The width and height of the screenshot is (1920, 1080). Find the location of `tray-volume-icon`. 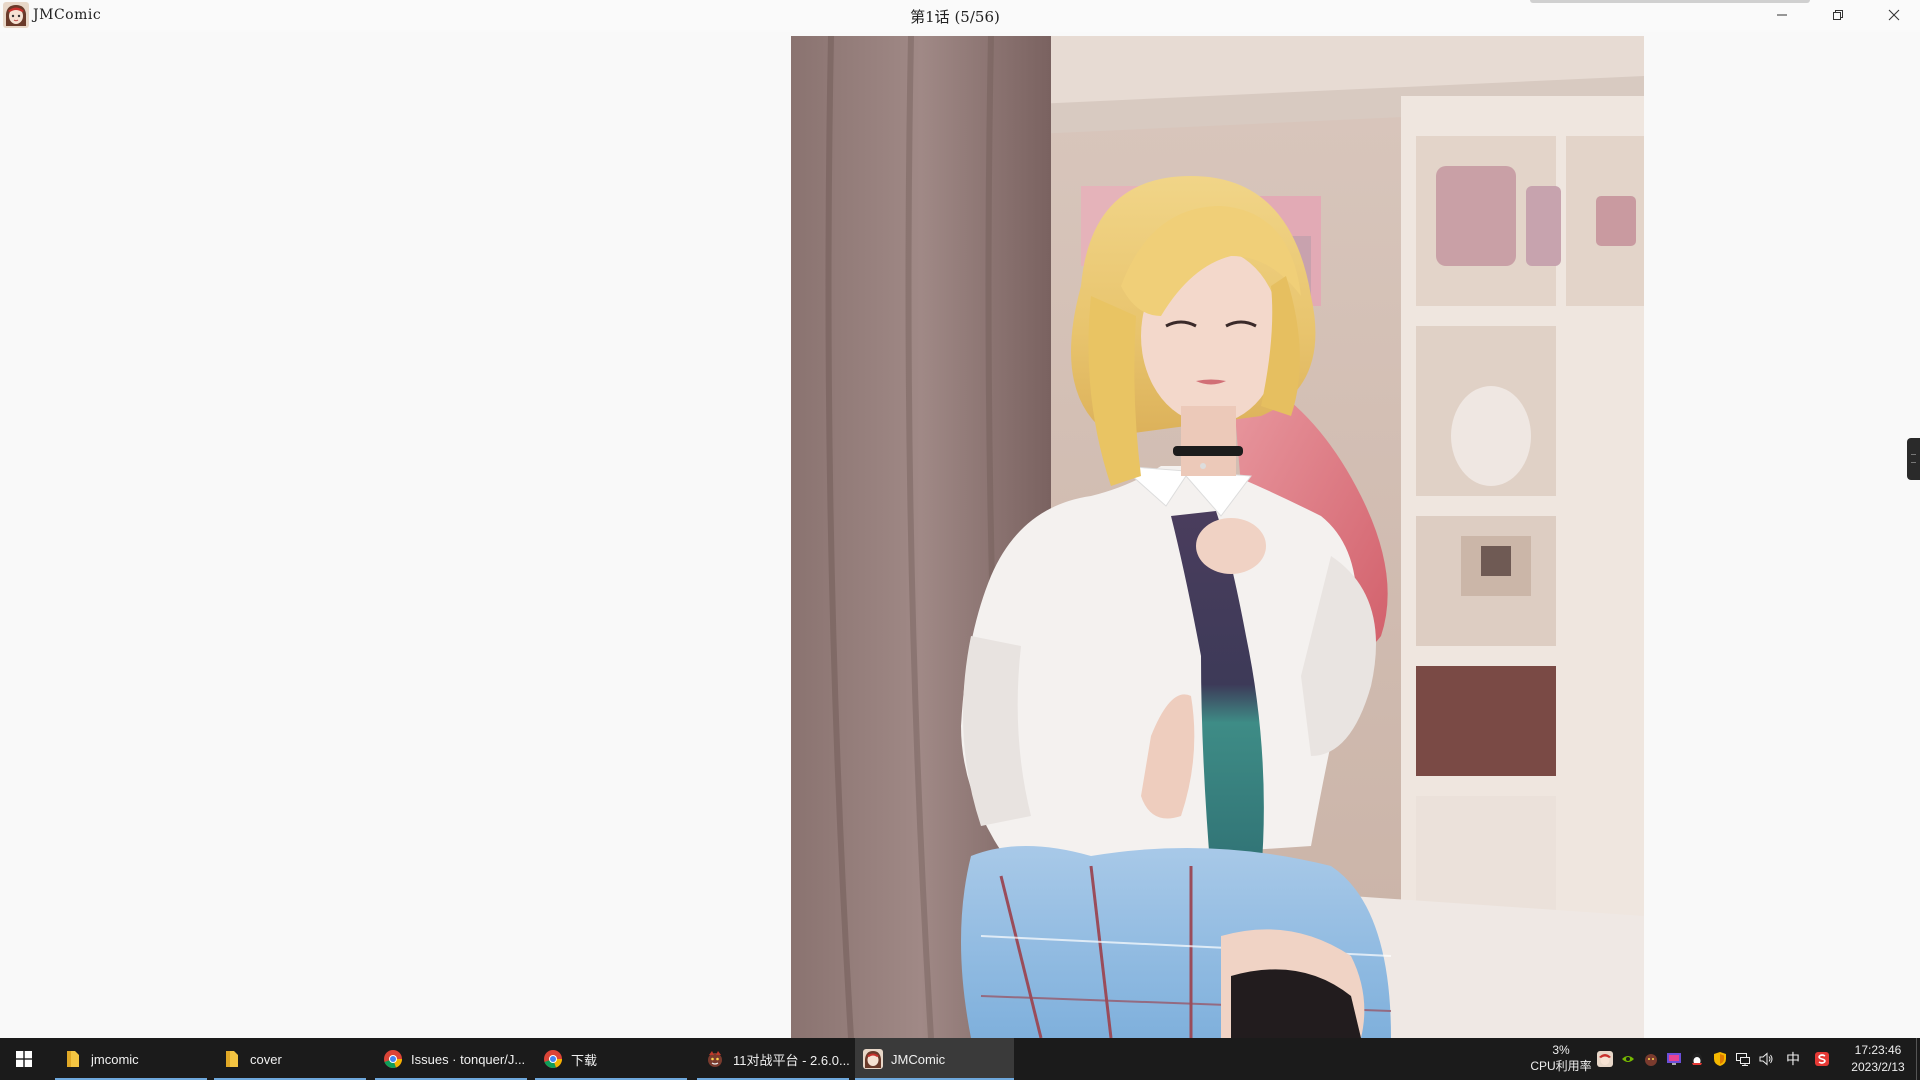

tray-volume-icon is located at coordinates (1766, 1059).